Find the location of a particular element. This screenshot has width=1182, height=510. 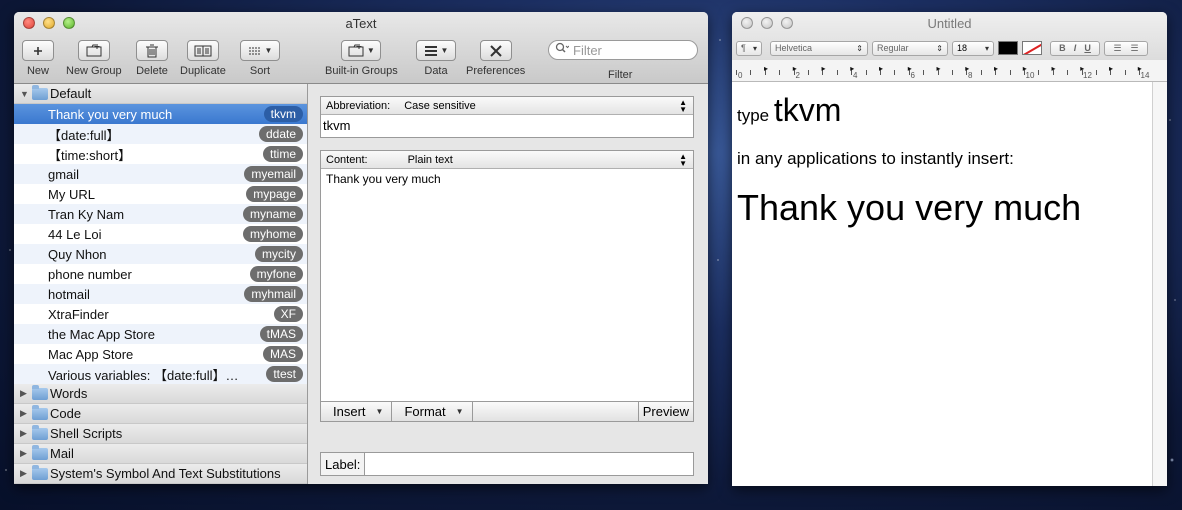

font-size-field: 18 ▾ is located at coordinates (973, 48).